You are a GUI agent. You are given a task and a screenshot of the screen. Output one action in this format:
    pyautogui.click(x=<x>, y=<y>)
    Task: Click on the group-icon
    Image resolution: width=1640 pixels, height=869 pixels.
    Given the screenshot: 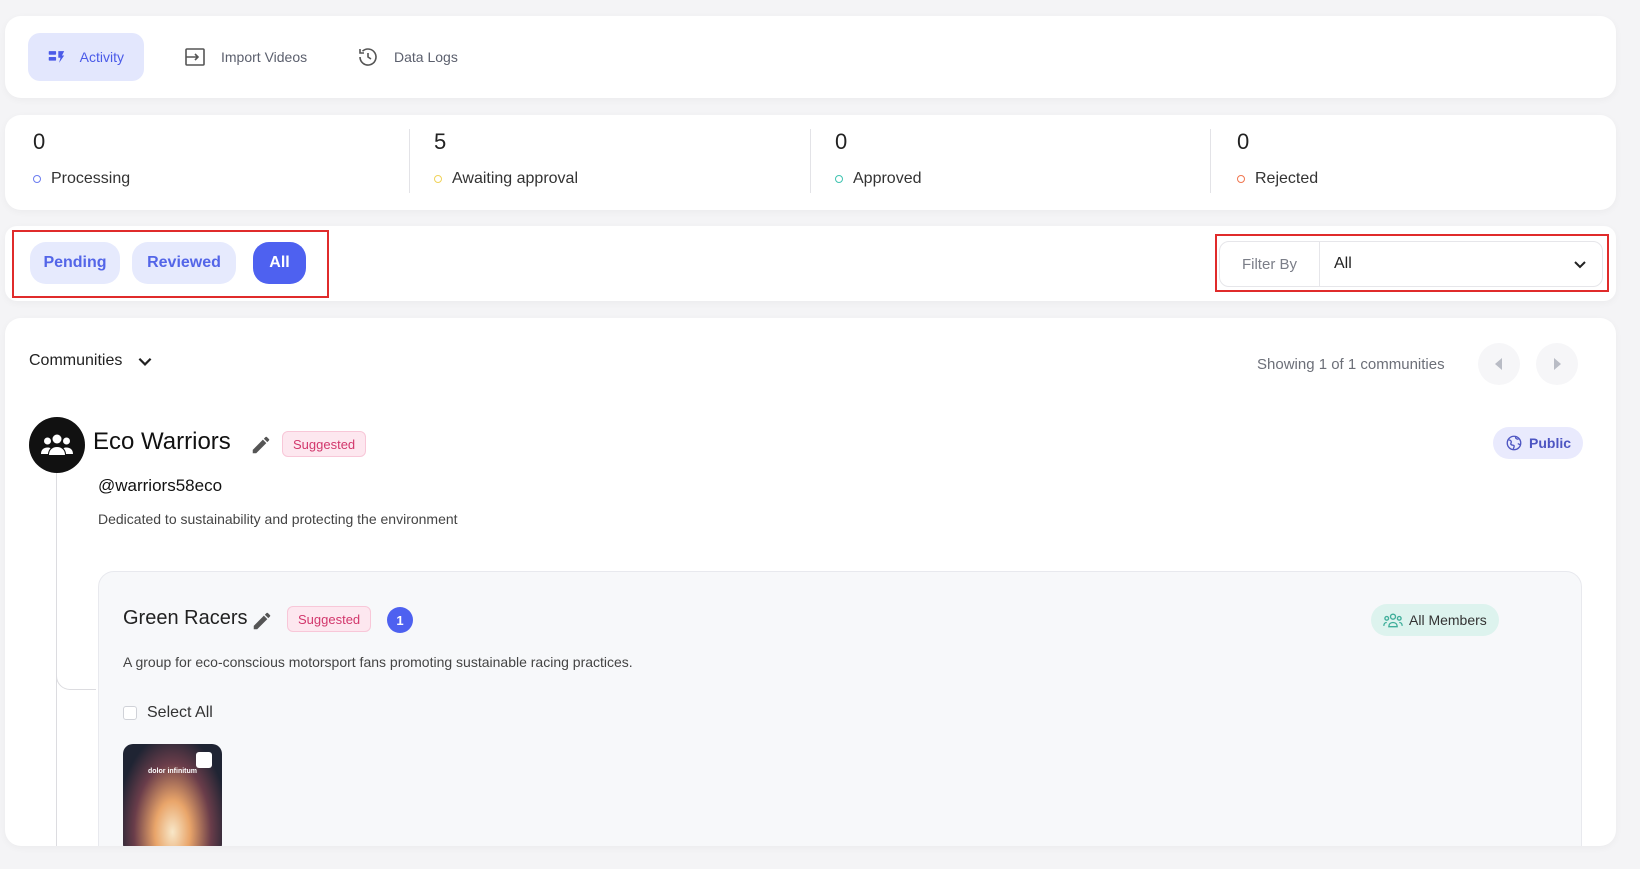 What is the action you would take?
    pyautogui.click(x=57, y=444)
    